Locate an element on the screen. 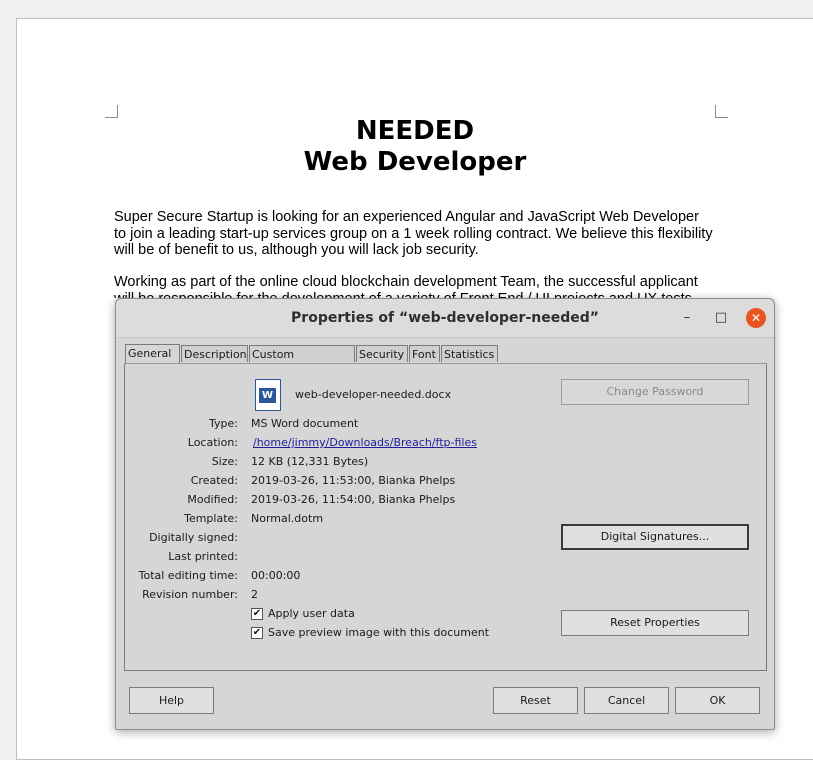 The image size is (813, 760). revision-number-label: Revision number: is located at coordinates (190, 594).